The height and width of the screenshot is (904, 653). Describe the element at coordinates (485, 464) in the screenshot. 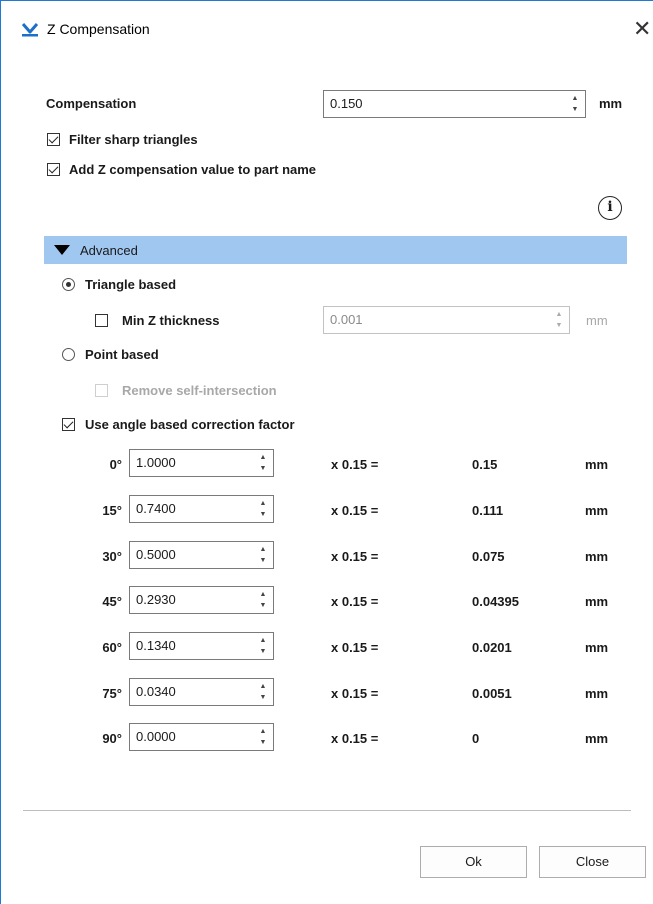

I see `result-value: 0.15` at that location.